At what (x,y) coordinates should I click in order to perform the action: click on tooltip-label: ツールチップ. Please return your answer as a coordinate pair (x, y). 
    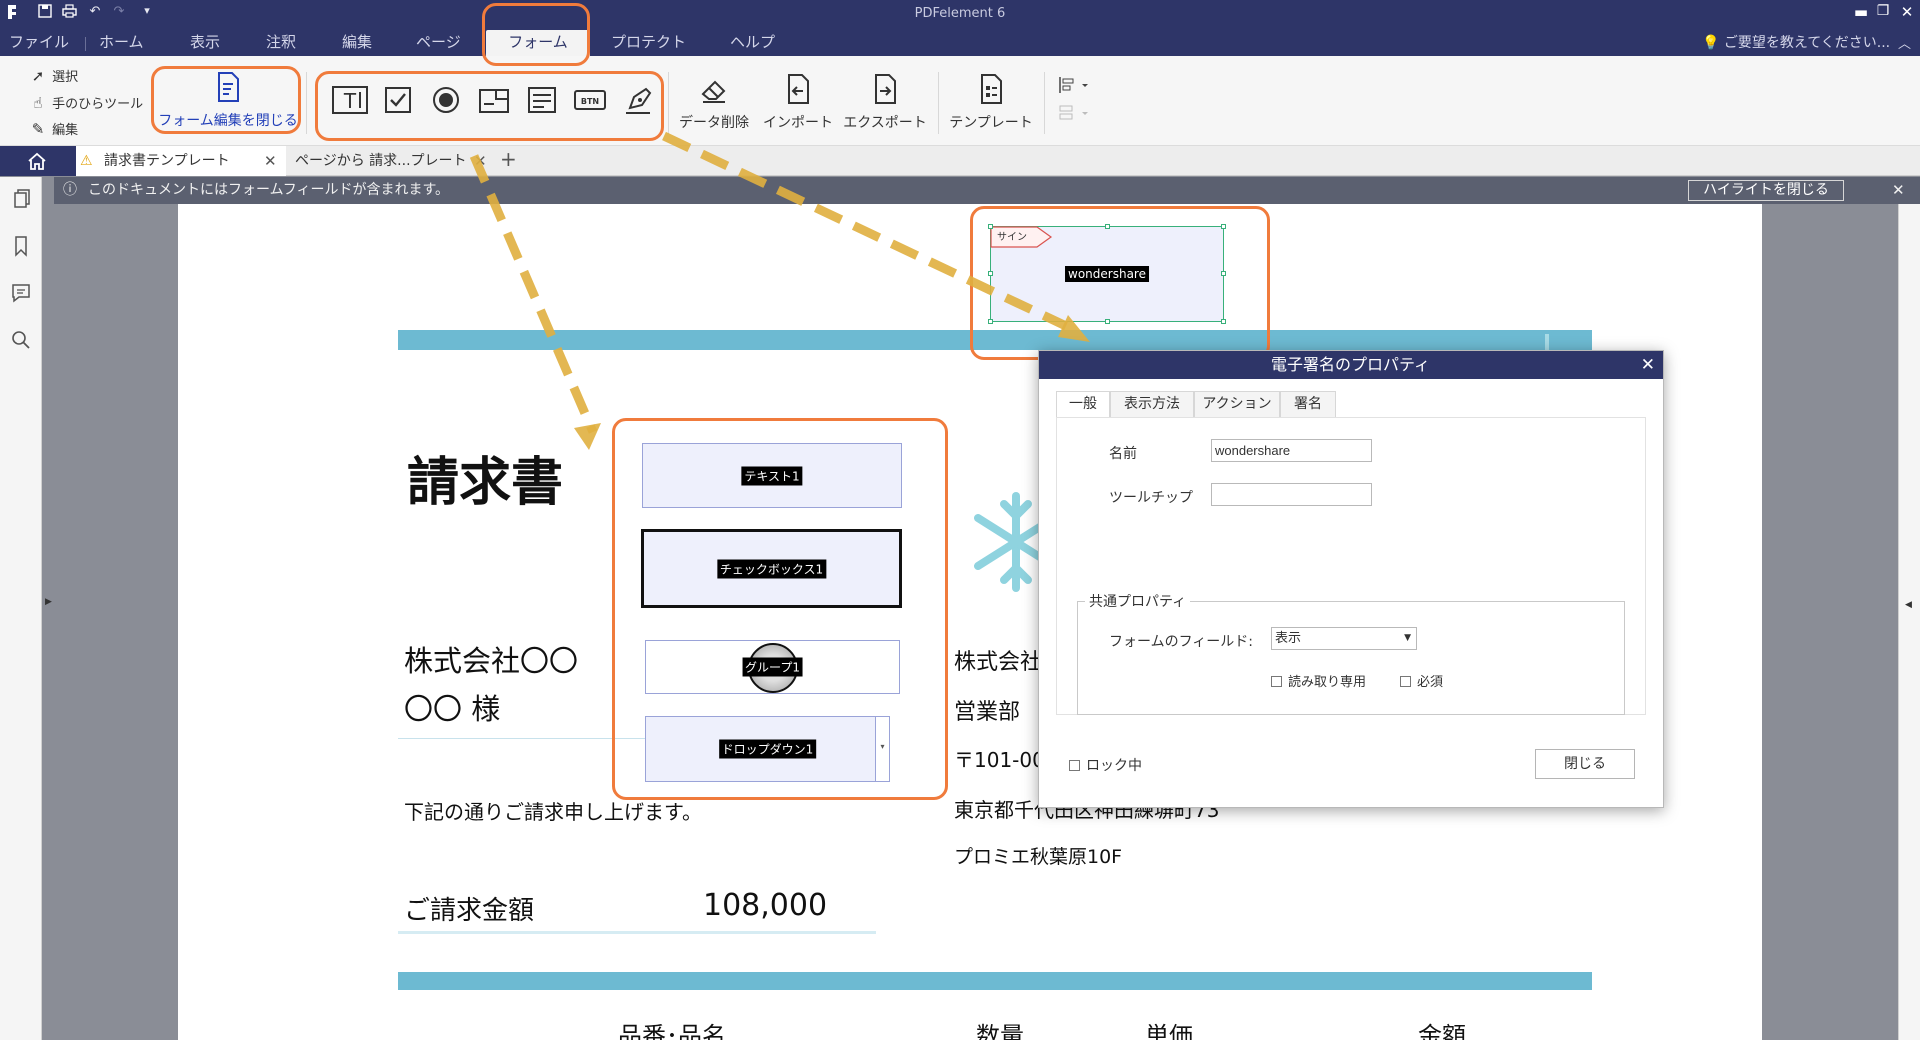
    Looking at the image, I should click on (1151, 498).